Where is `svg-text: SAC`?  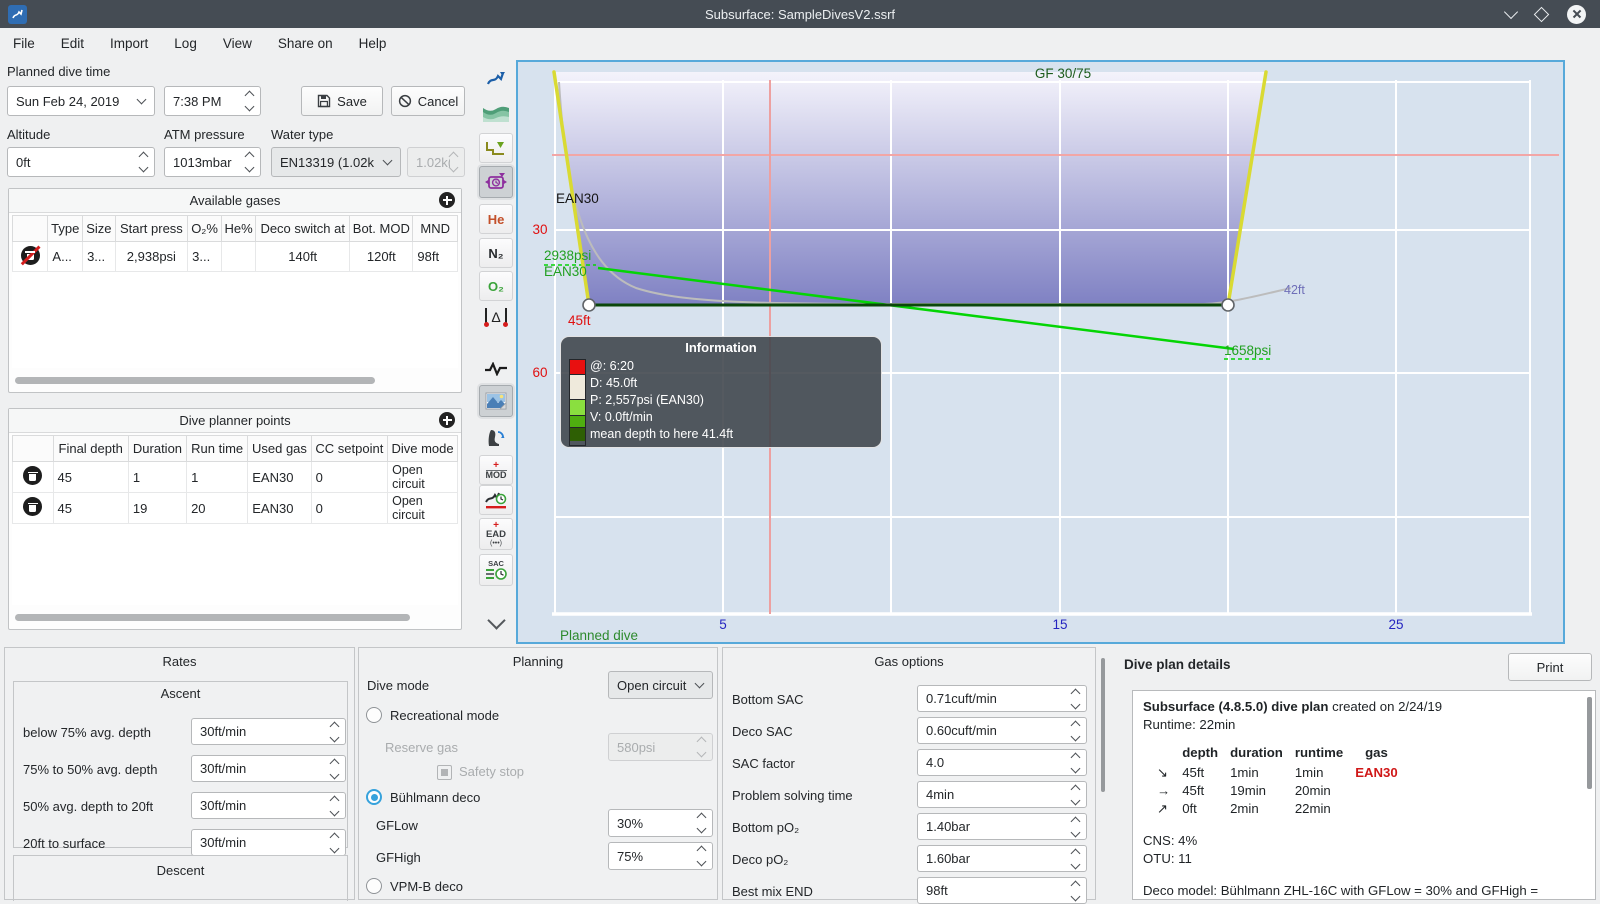
svg-text: SAC is located at coordinates (496, 563).